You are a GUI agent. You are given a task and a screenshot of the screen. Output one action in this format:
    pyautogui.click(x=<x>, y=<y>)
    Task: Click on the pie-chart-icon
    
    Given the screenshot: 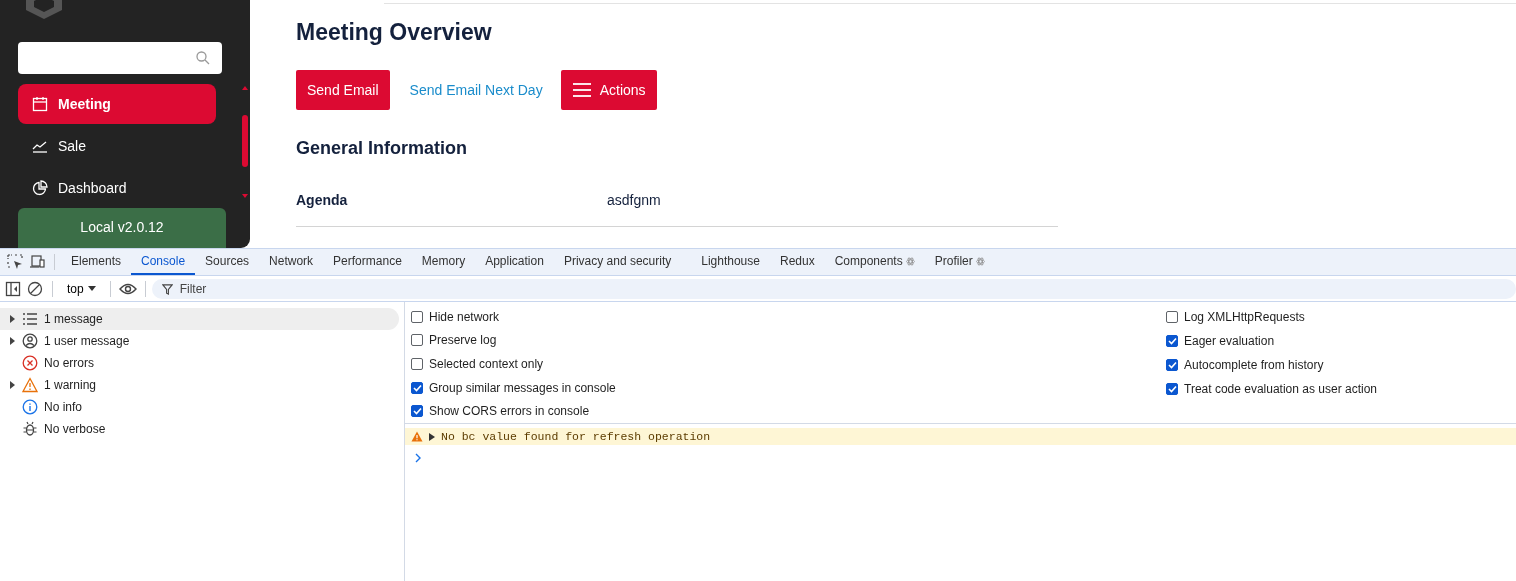 What is the action you would take?
    pyautogui.click(x=40, y=188)
    